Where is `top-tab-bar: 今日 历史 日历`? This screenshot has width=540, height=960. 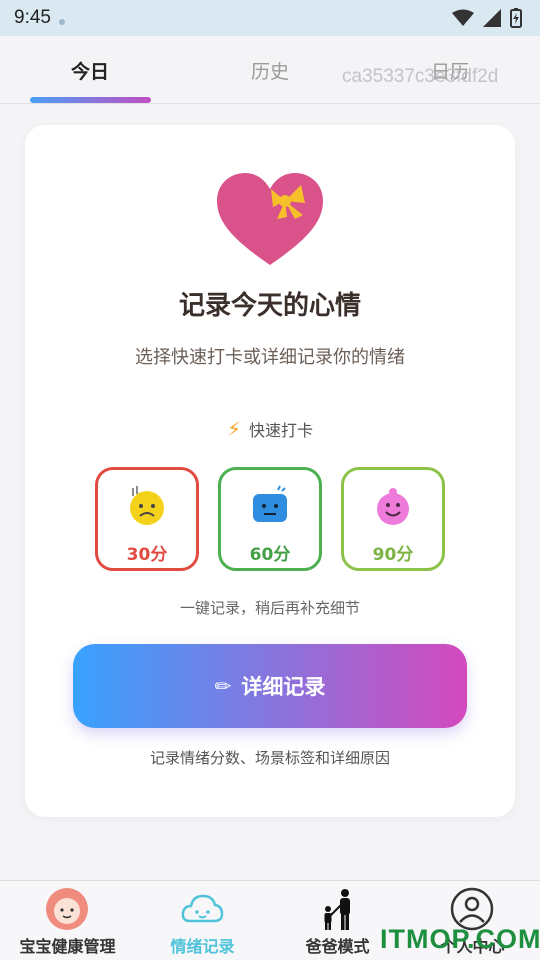 top-tab-bar: 今日 历史 日历 is located at coordinates (270, 70).